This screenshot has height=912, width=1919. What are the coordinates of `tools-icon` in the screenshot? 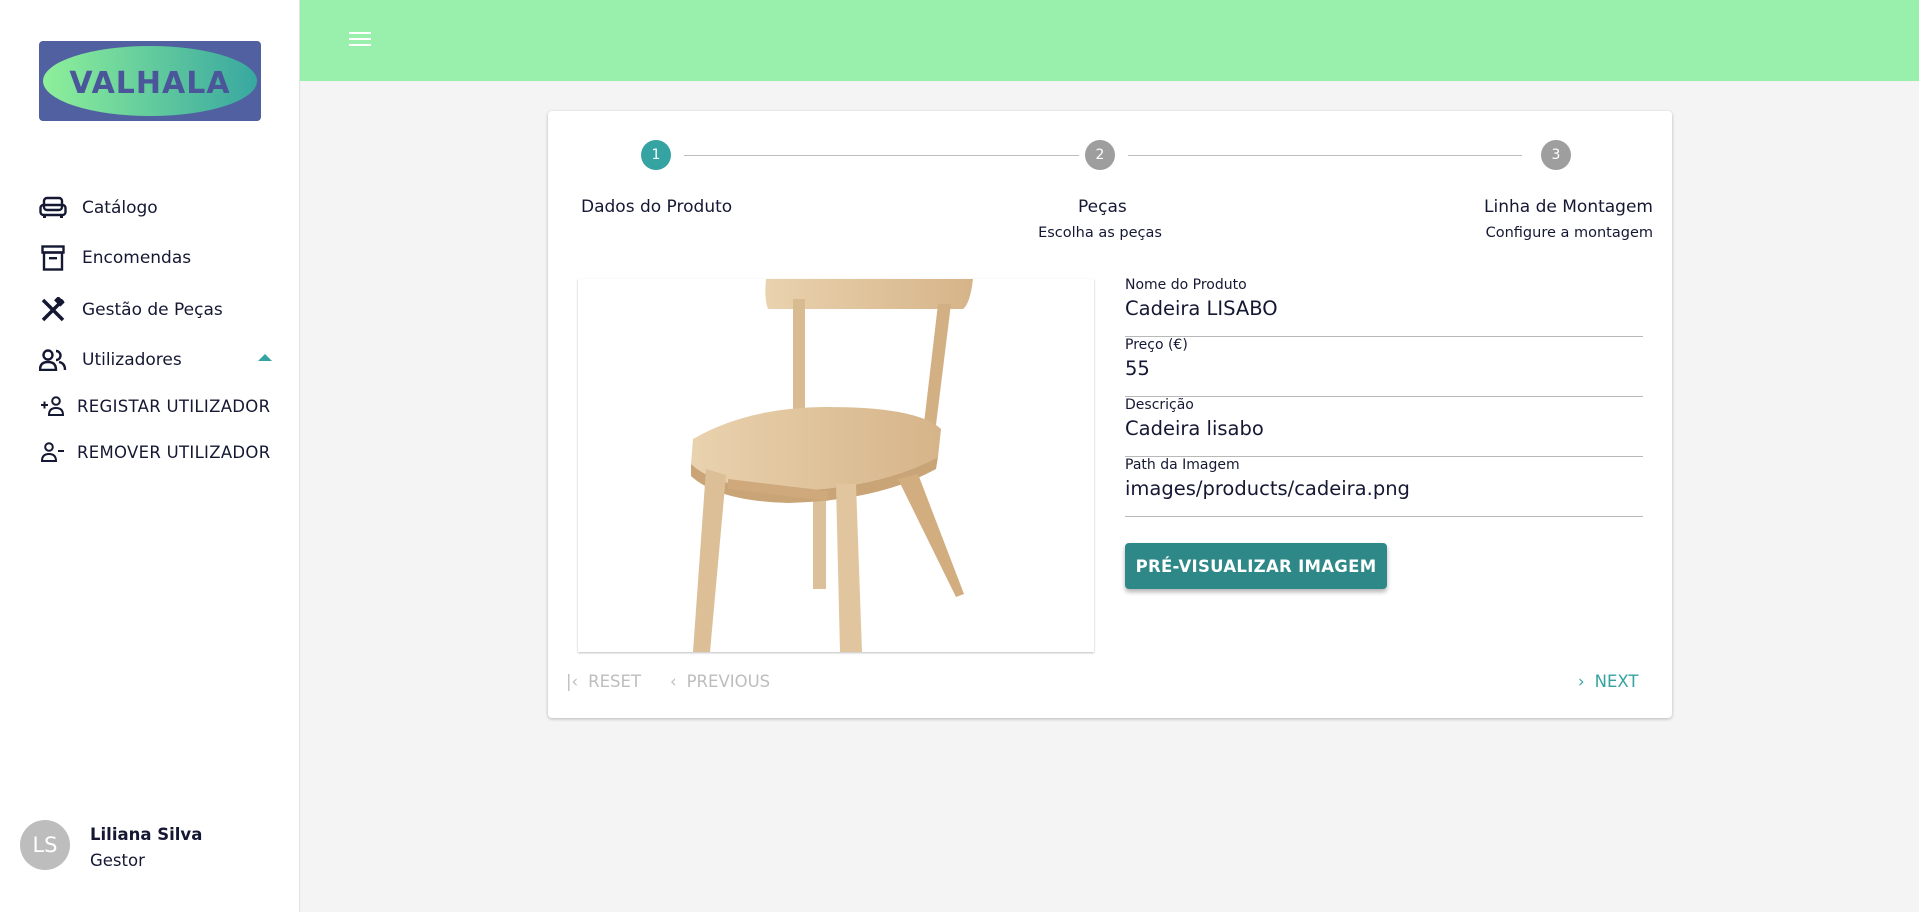 It's located at (53, 310).